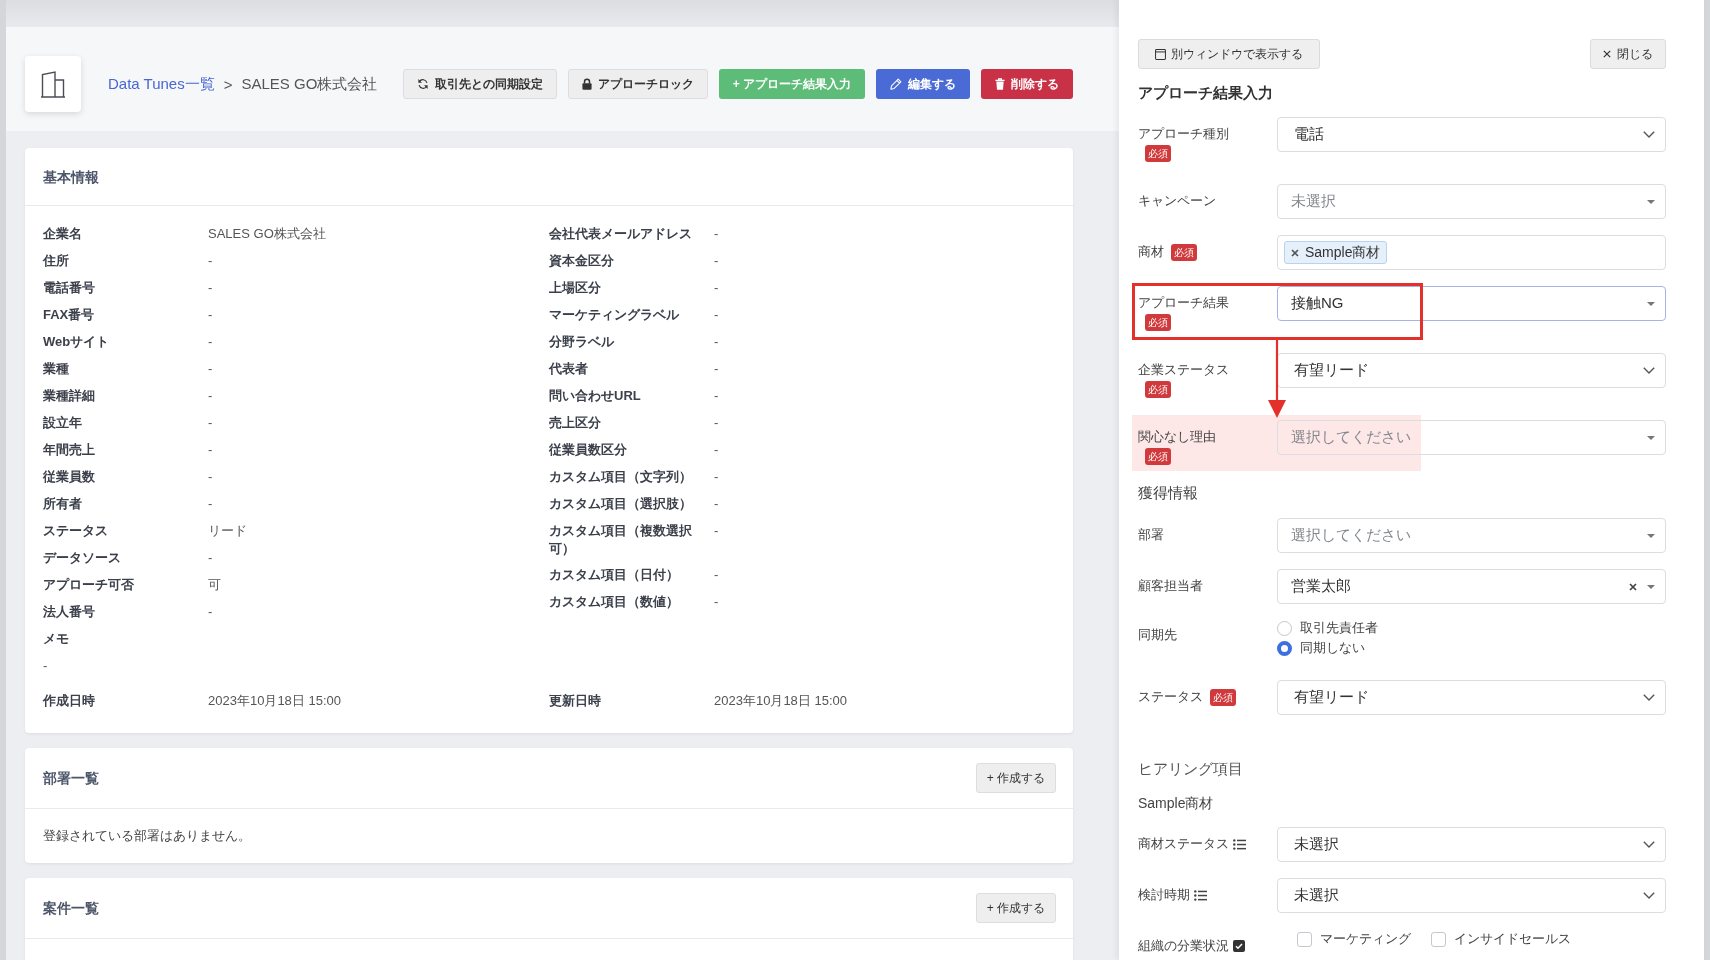  What do you see at coordinates (69, 477) in the screenshot?
I see `field-label: 従業員数` at bounding box center [69, 477].